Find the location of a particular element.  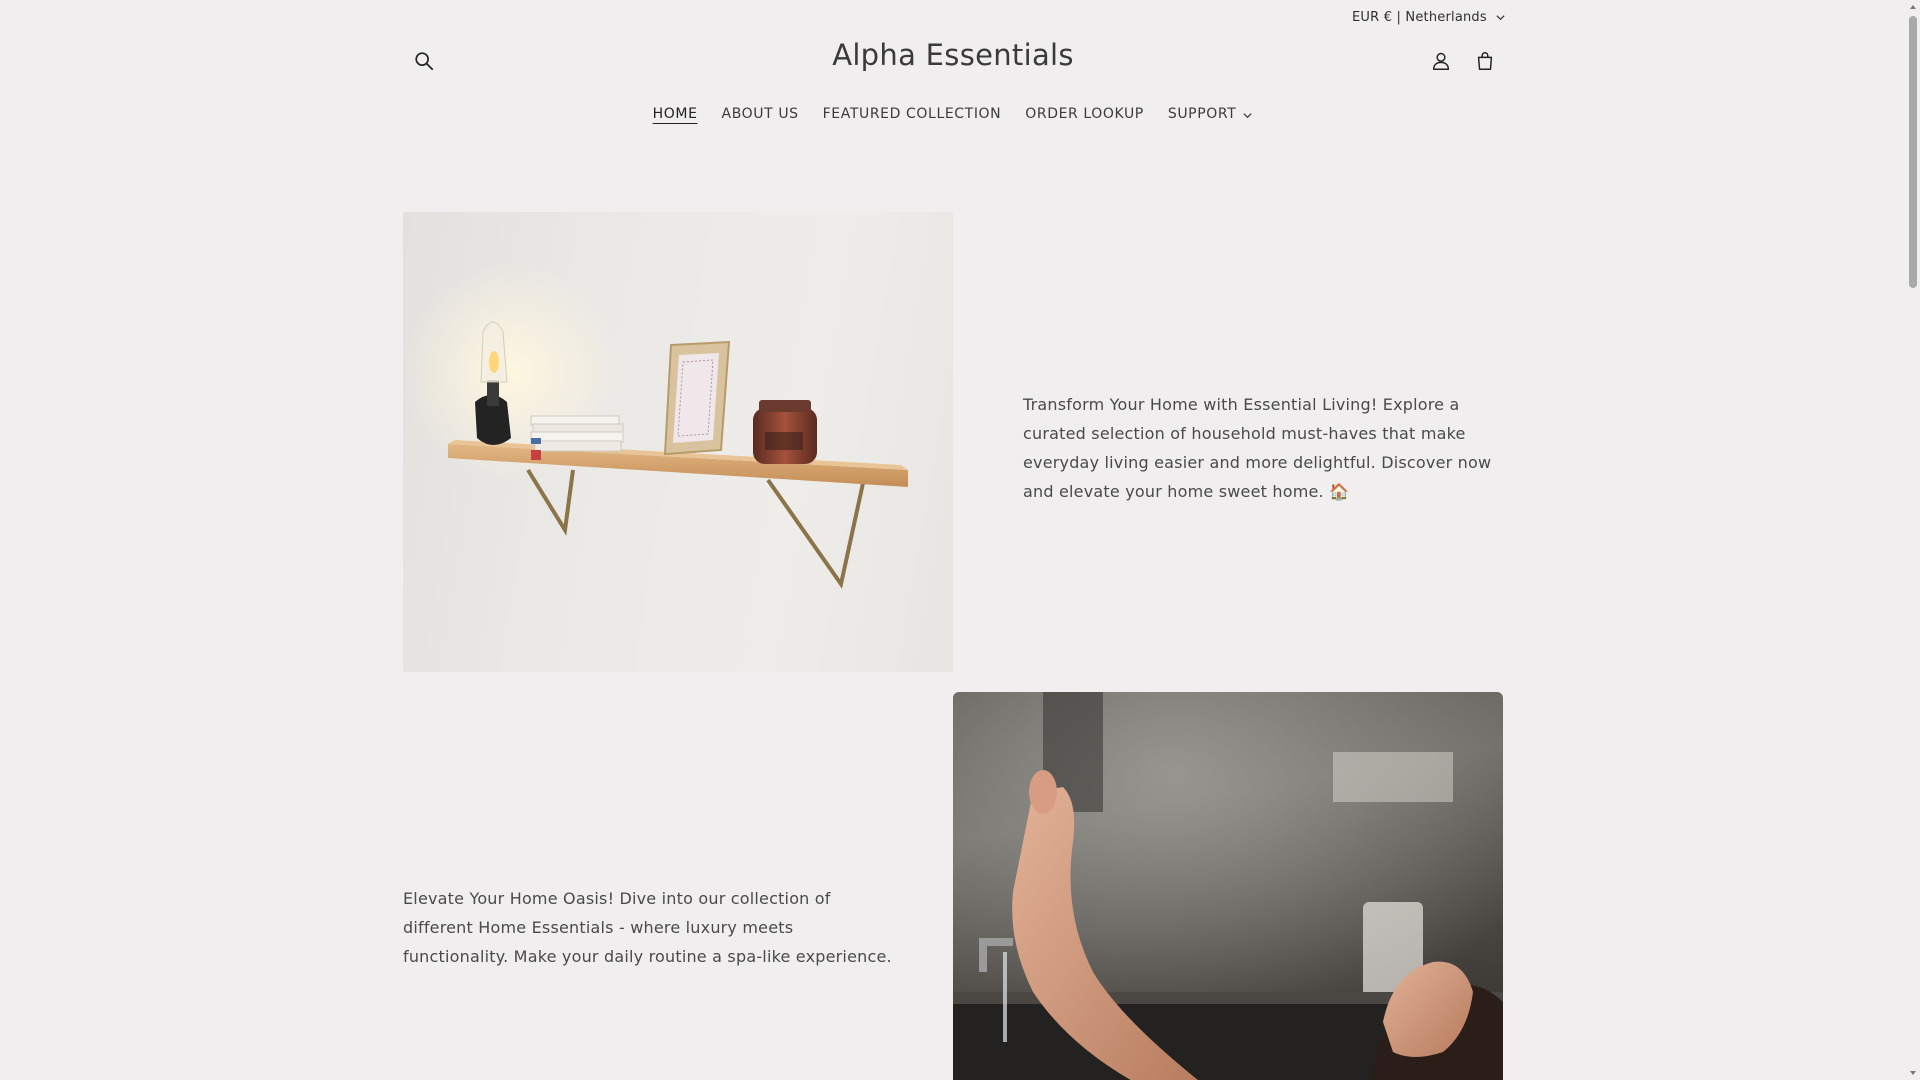

nav-item-order-lookup: ORDER LOOKUP is located at coordinates (1084, 114).